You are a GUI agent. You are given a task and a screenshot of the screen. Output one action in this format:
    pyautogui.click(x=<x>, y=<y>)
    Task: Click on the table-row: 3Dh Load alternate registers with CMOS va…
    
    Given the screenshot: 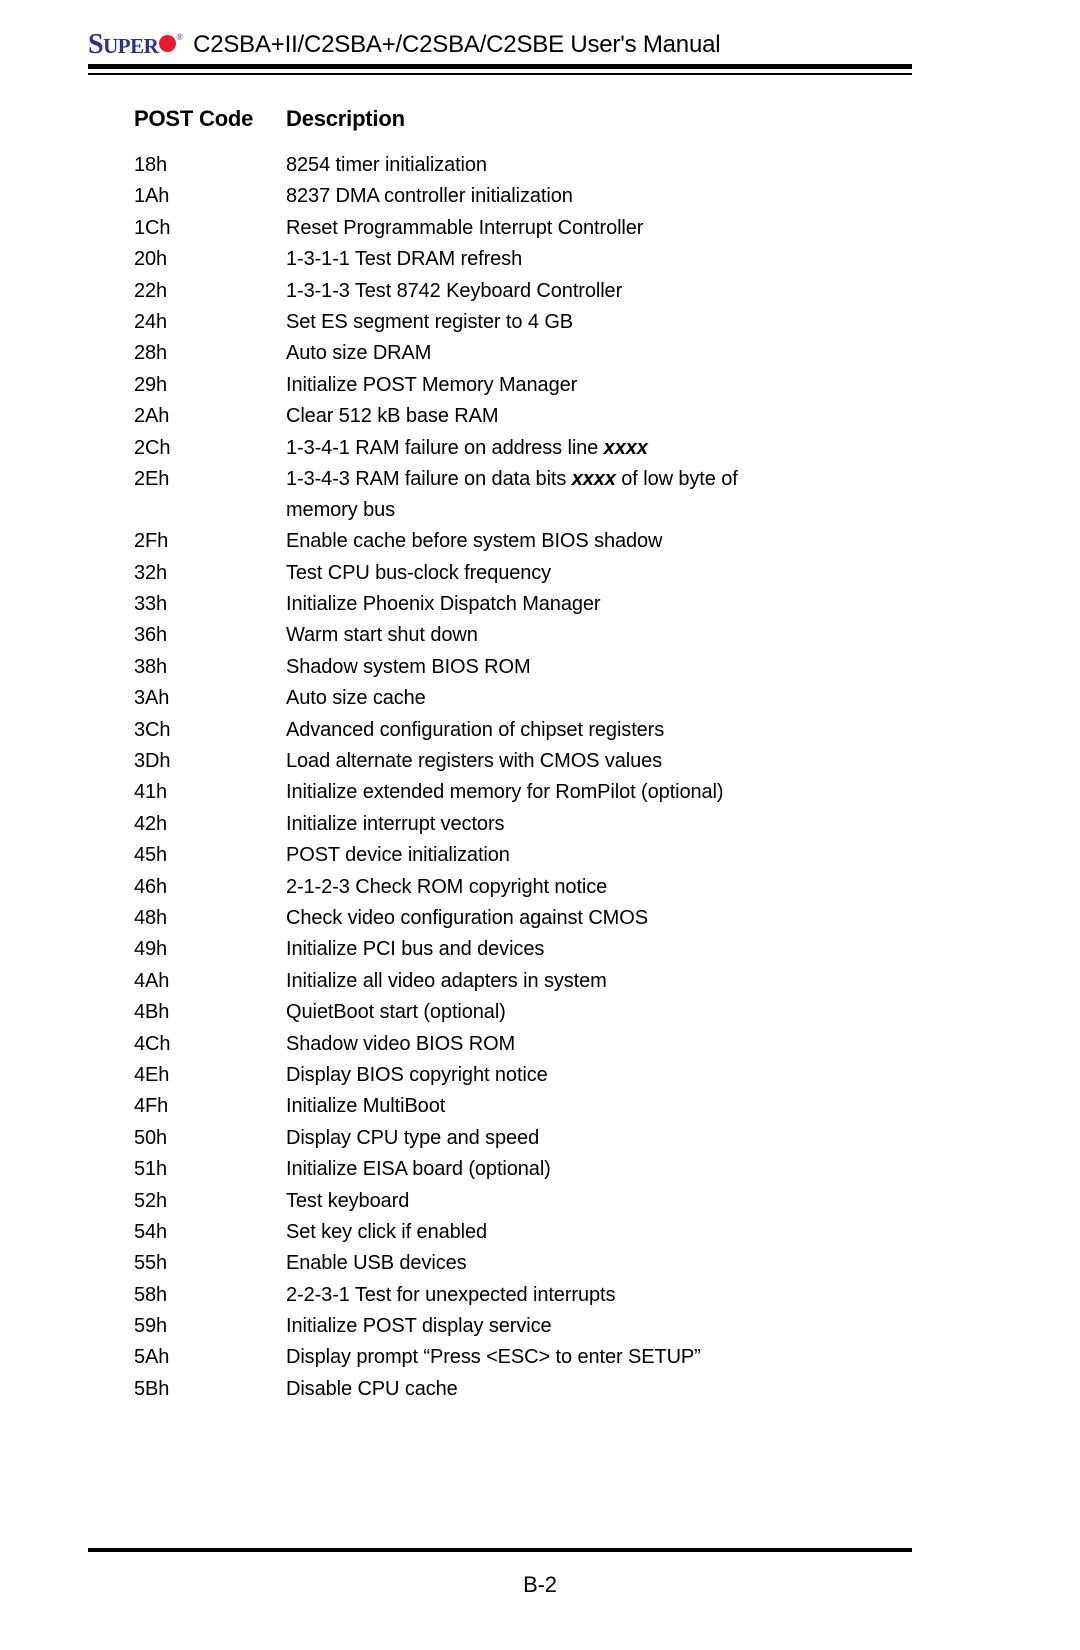 What is the action you would take?
    pyautogui.click(x=524, y=761)
    